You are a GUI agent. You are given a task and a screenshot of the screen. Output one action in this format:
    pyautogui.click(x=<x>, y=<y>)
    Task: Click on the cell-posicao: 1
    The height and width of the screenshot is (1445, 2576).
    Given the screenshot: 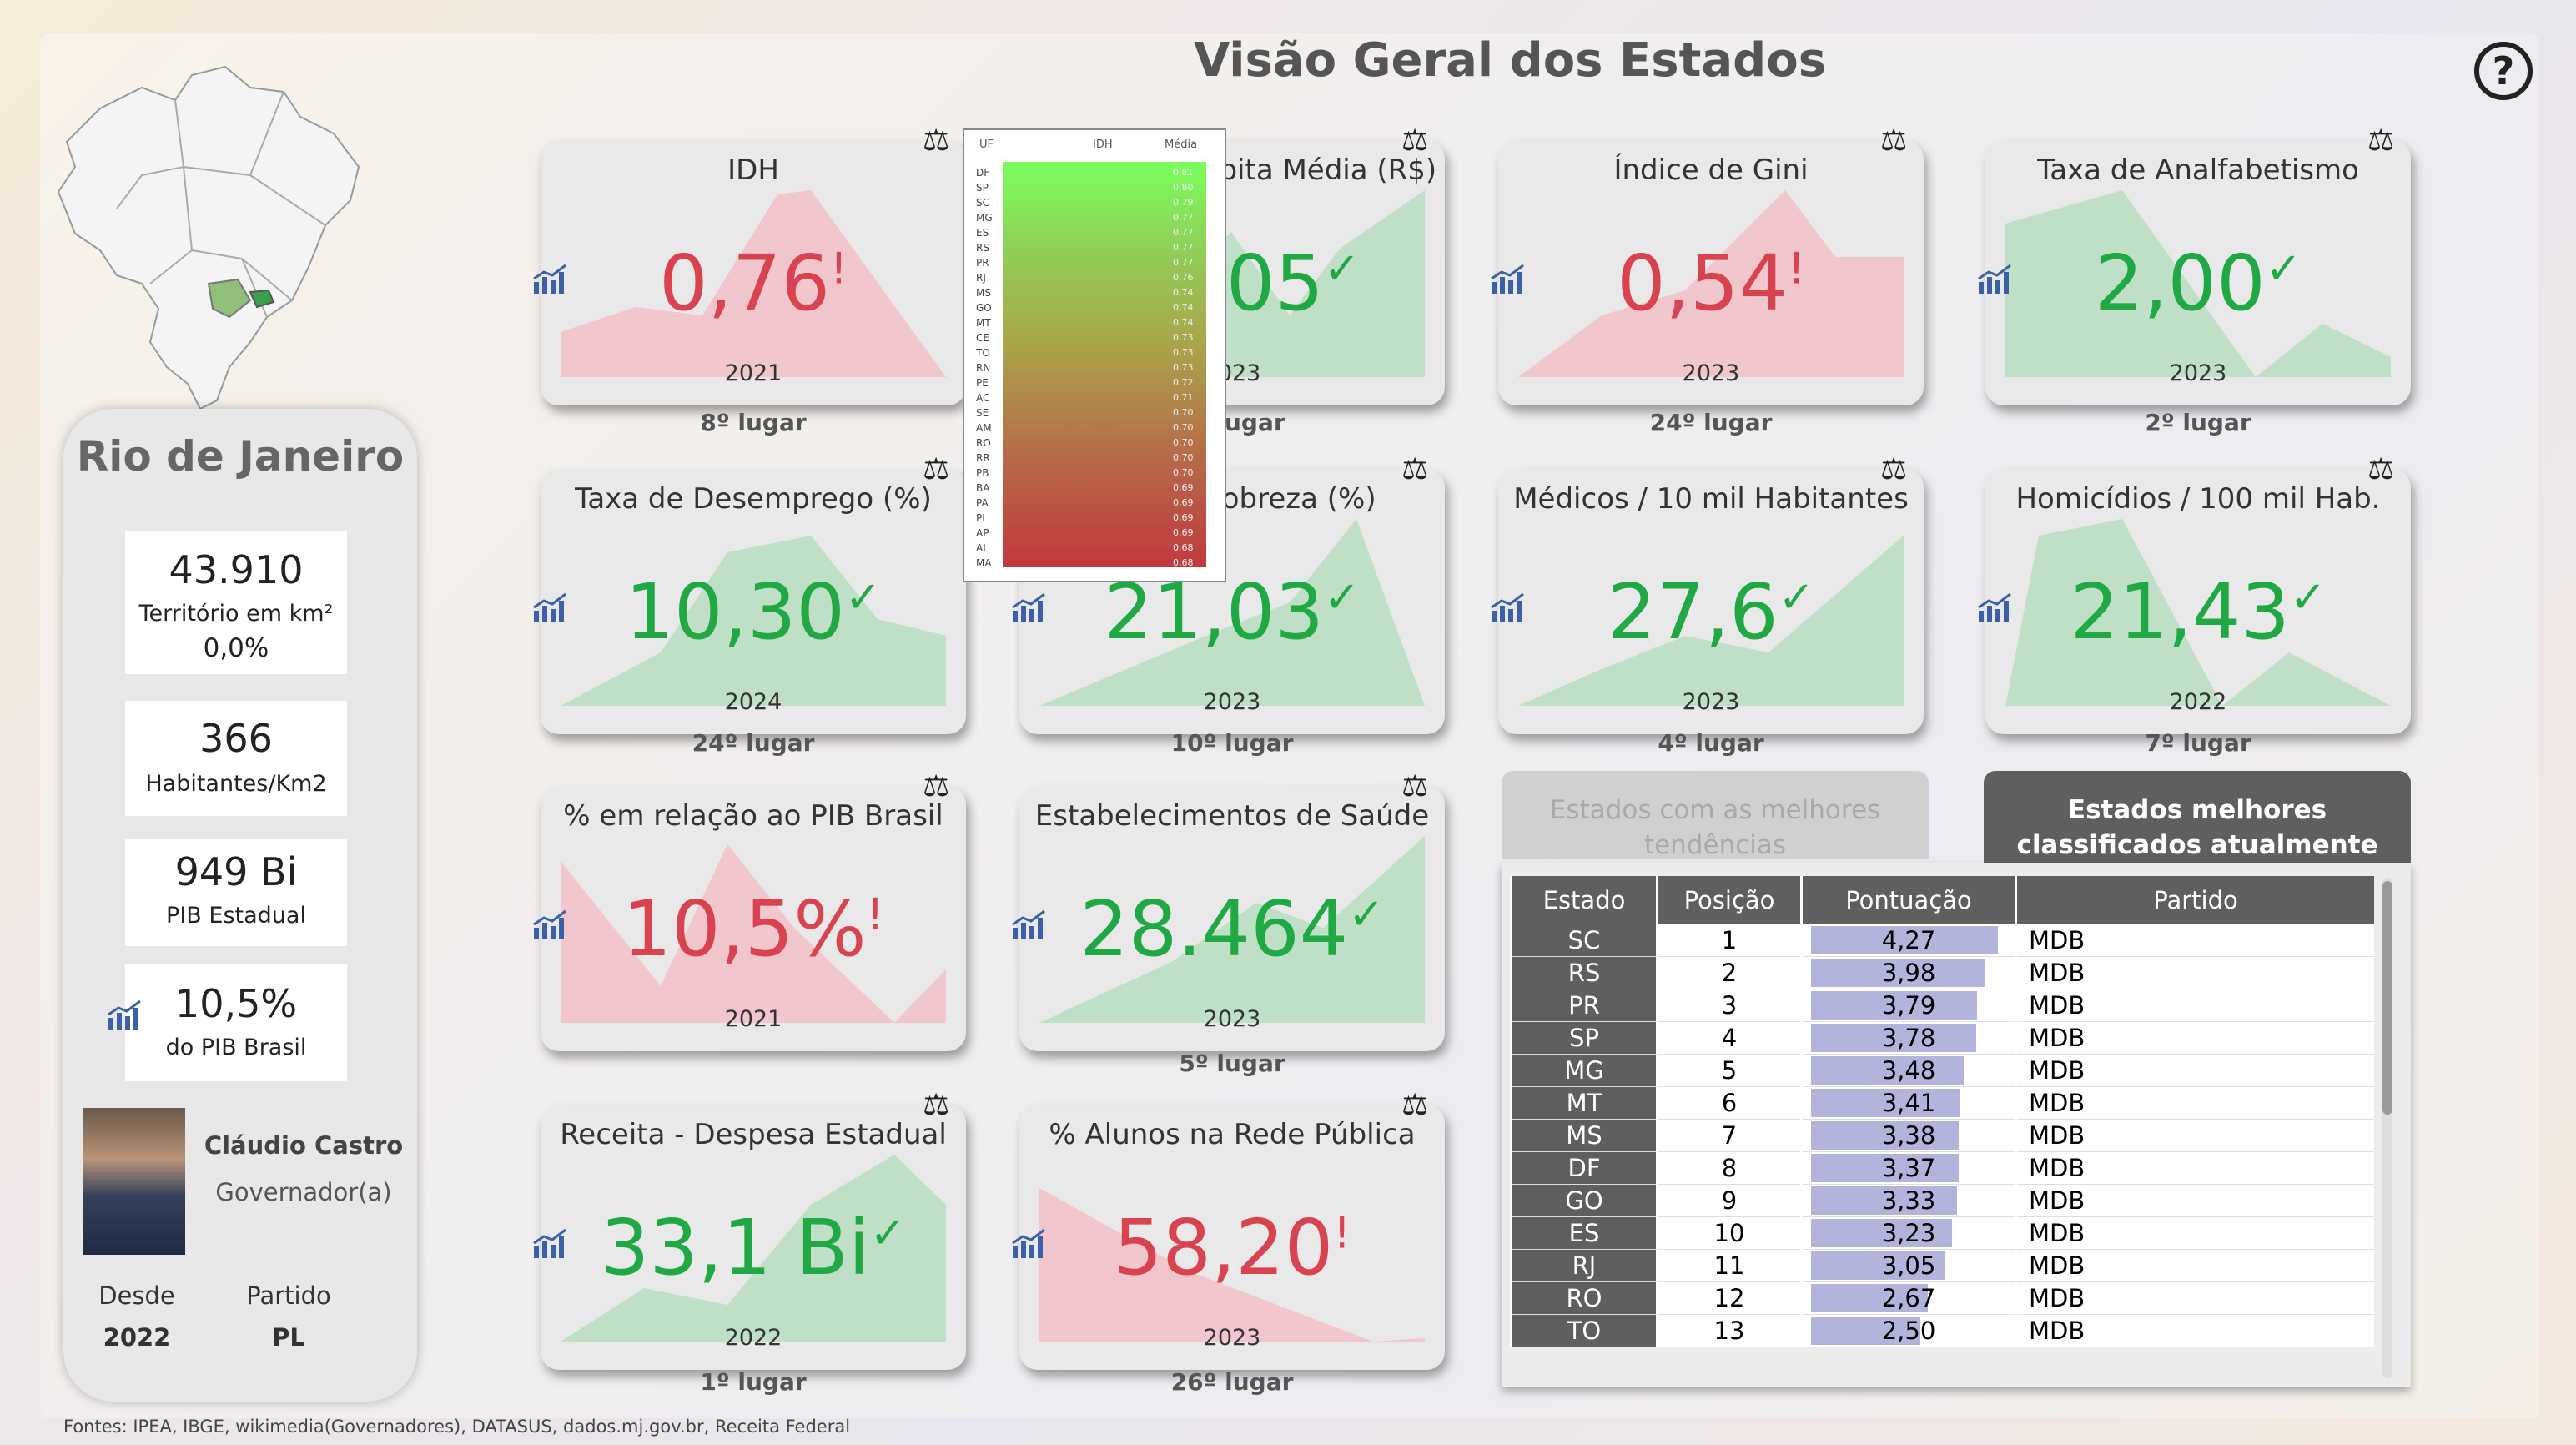 What is the action you would take?
    pyautogui.click(x=1729, y=940)
    